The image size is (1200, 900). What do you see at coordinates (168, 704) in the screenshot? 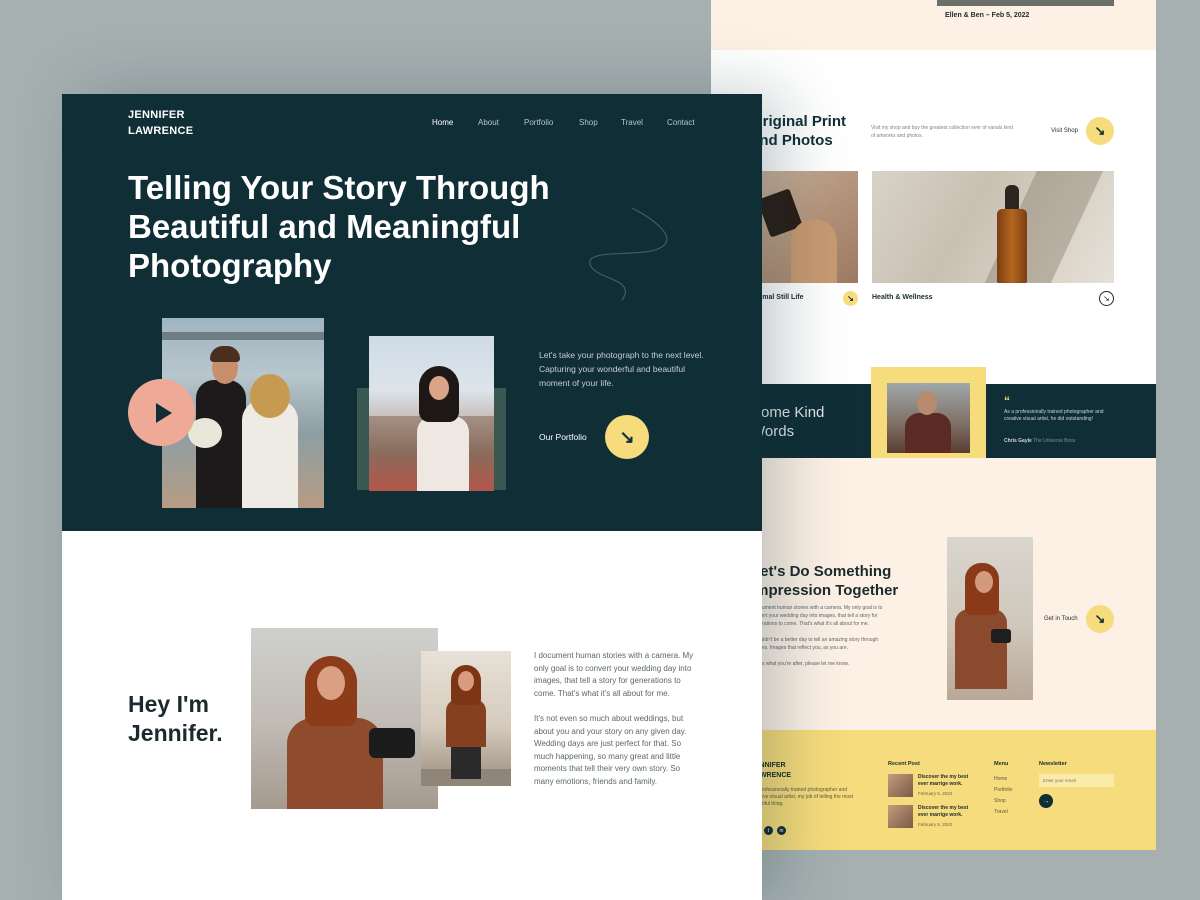
I see `about-heading-line: Hey I'm` at bounding box center [168, 704].